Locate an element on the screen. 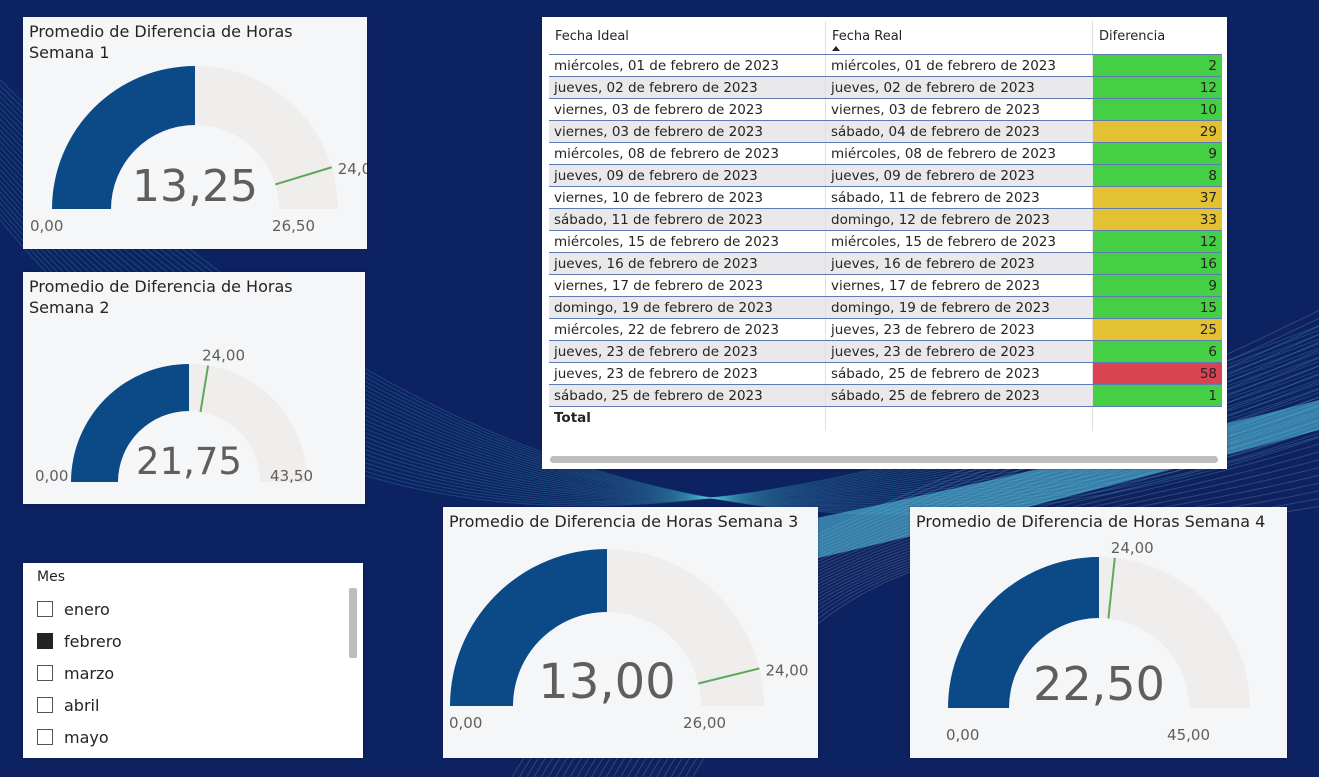  total-cell is located at coordinates (959, 419).